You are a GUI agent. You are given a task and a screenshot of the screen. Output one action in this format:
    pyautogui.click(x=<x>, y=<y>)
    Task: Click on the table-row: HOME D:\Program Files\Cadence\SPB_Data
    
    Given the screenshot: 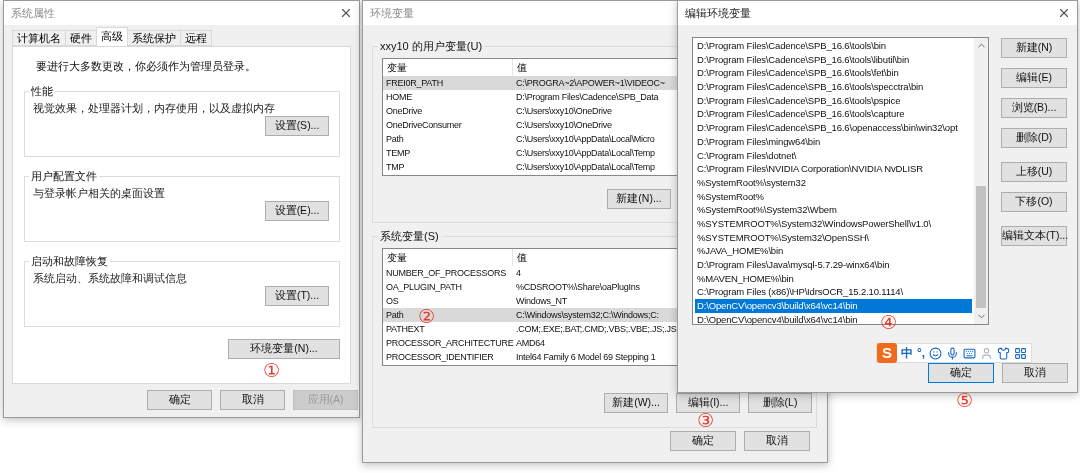 What is the action you would take?
    pyautogui.click(x=530, y=97)
    